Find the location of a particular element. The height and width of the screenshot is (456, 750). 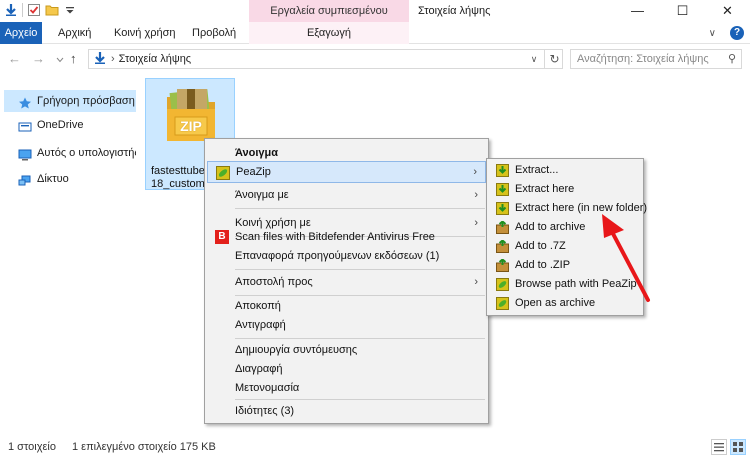

menu-item-rename: Μετονομασία is located at coordinates (346, 388).